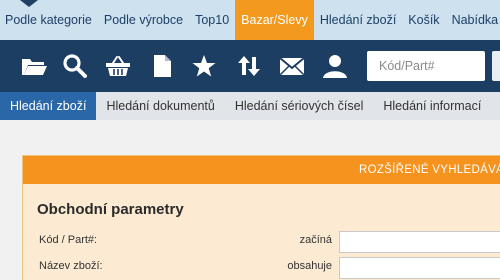 The width and height of the screenshot is (500, 280). I want to click on tab-information-search: Hledání informací, so click(432, 106).